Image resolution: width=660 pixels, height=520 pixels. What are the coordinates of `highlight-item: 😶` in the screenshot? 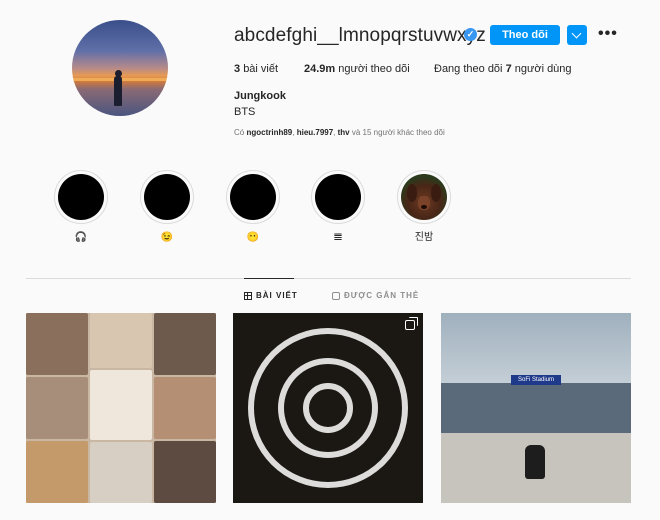 It's located at (253, 207).